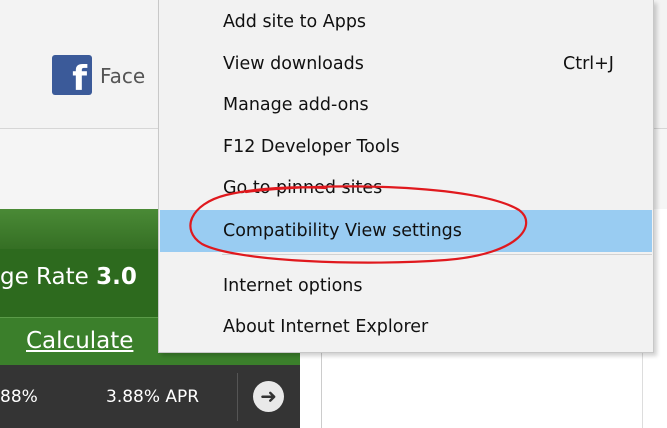 This screenshot has width=667, height=428. What do you see at coordinates (342, 231) in the screenshot?
I see `menu-item-label: Compatibility View settings` at bounding box center [342, 231].